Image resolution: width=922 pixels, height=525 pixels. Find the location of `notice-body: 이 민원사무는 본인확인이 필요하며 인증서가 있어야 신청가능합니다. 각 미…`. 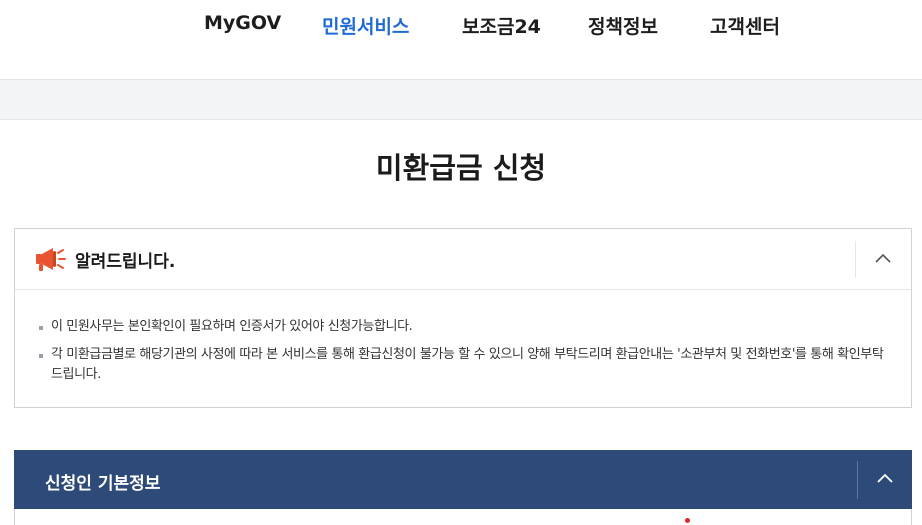

notice-body: 이 민원사무는 본인확인이 필요하며 인증서가 있어야 신청가능합니다. 각 미… is located at coordinates (463, 355).